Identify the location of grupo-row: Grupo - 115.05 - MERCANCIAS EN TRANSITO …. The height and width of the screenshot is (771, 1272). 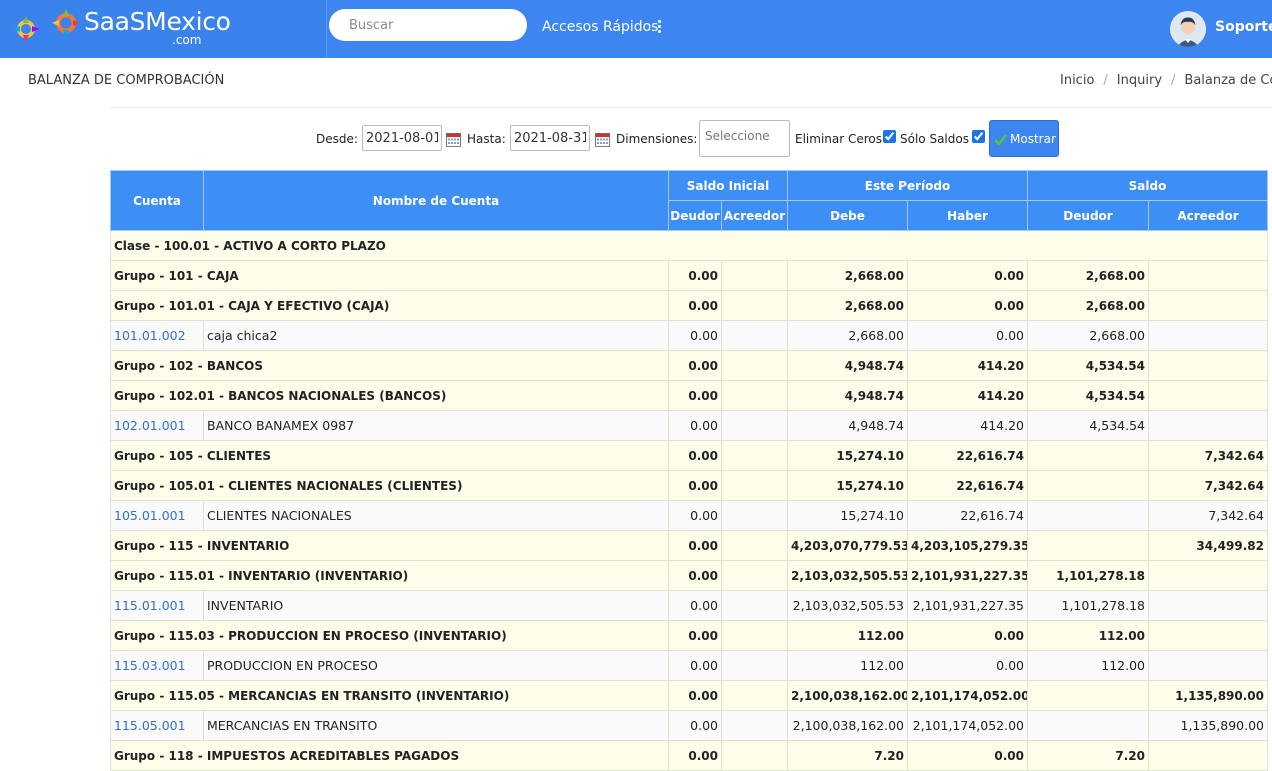
(689, 695).